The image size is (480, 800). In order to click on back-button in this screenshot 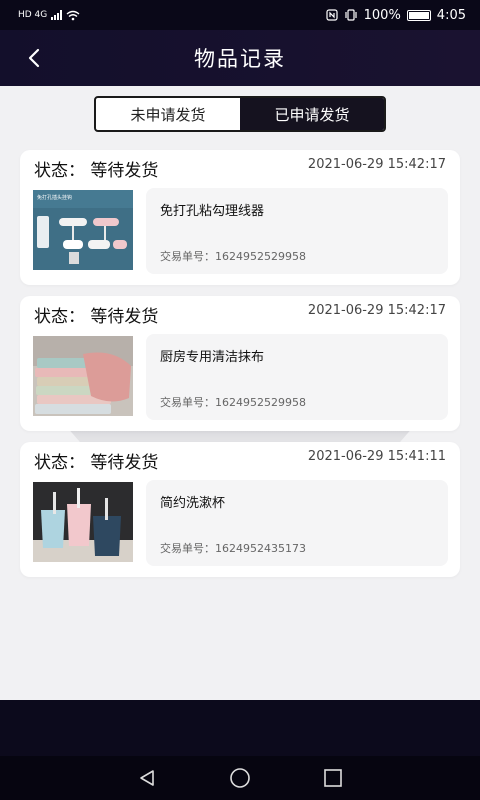, I will do `click(34, 58)`.